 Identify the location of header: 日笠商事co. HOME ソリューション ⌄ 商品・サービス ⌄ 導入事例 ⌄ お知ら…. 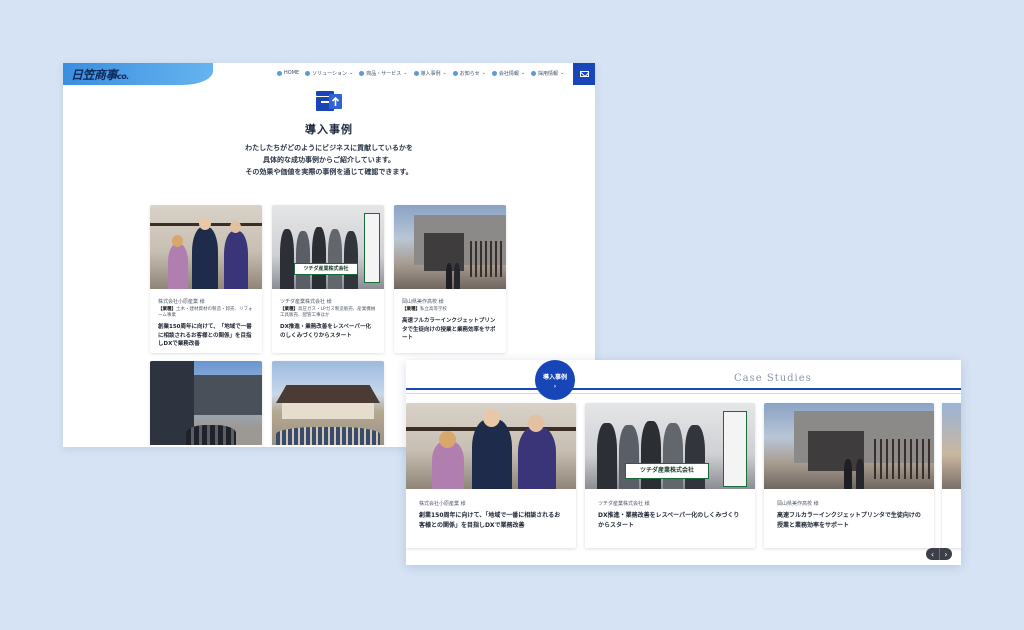
(329, 75).